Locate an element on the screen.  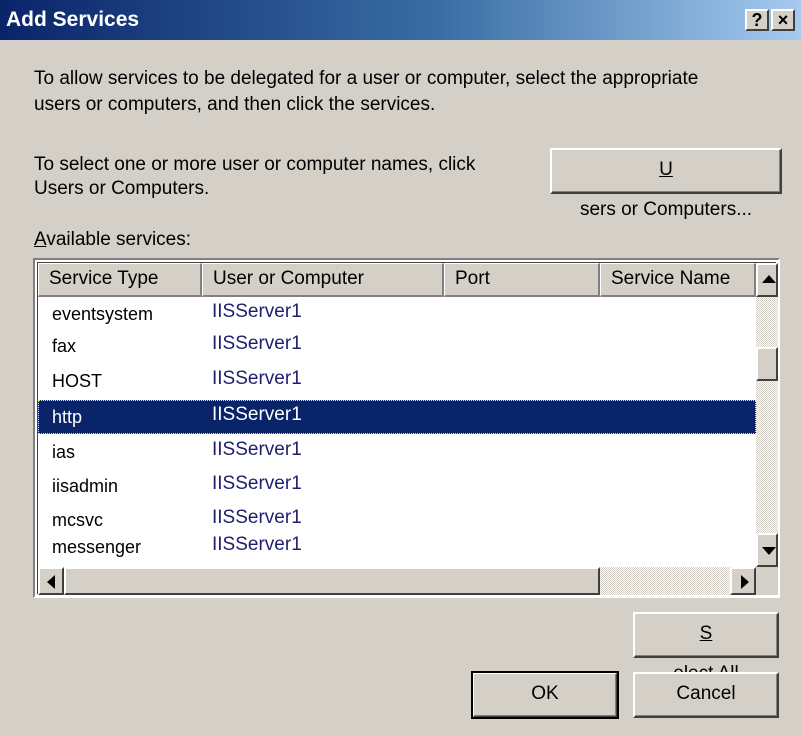
title-bar: Add Services ? × is located at coordinates (400, 20).